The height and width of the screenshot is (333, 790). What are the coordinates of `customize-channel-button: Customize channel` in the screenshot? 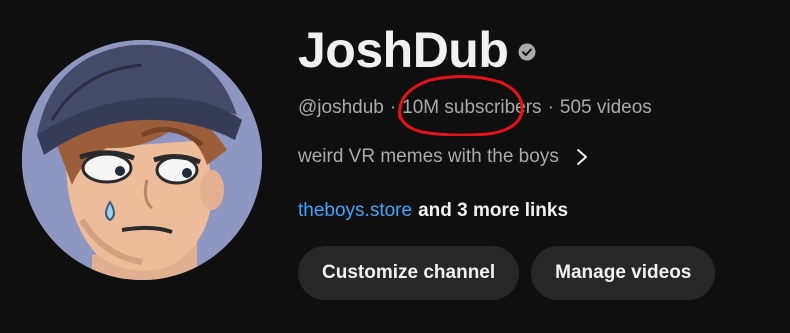 It's located at (409, 273).